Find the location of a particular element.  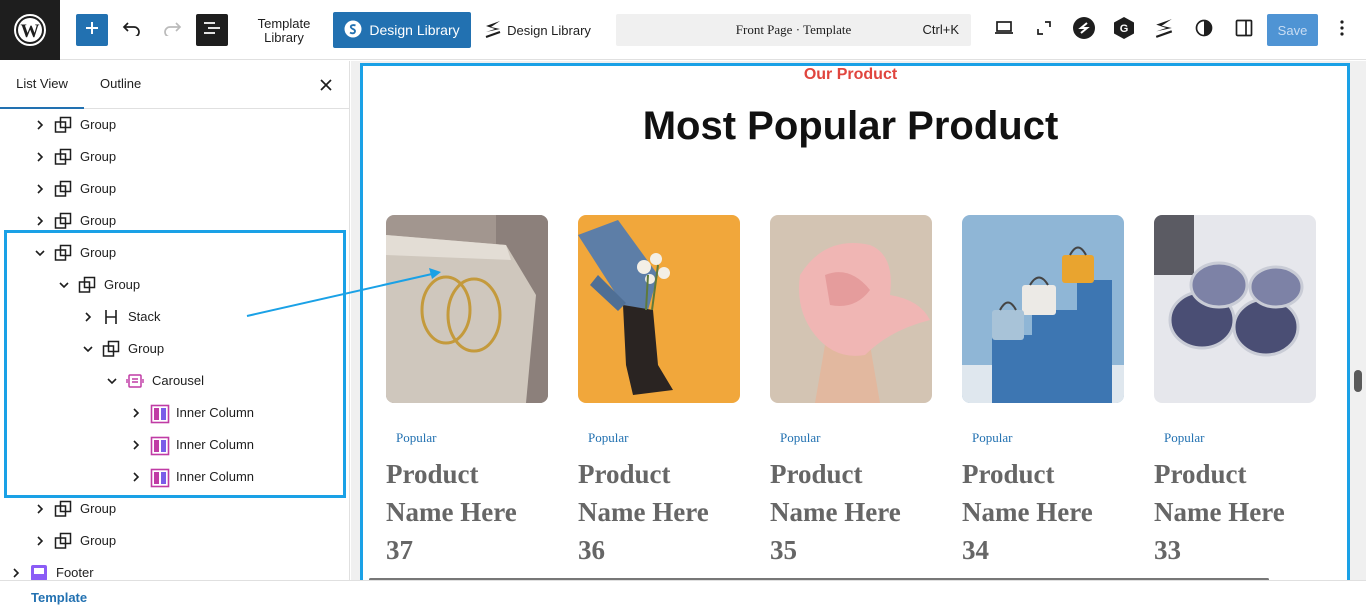

undo-button is located at coordinates (132, 30).